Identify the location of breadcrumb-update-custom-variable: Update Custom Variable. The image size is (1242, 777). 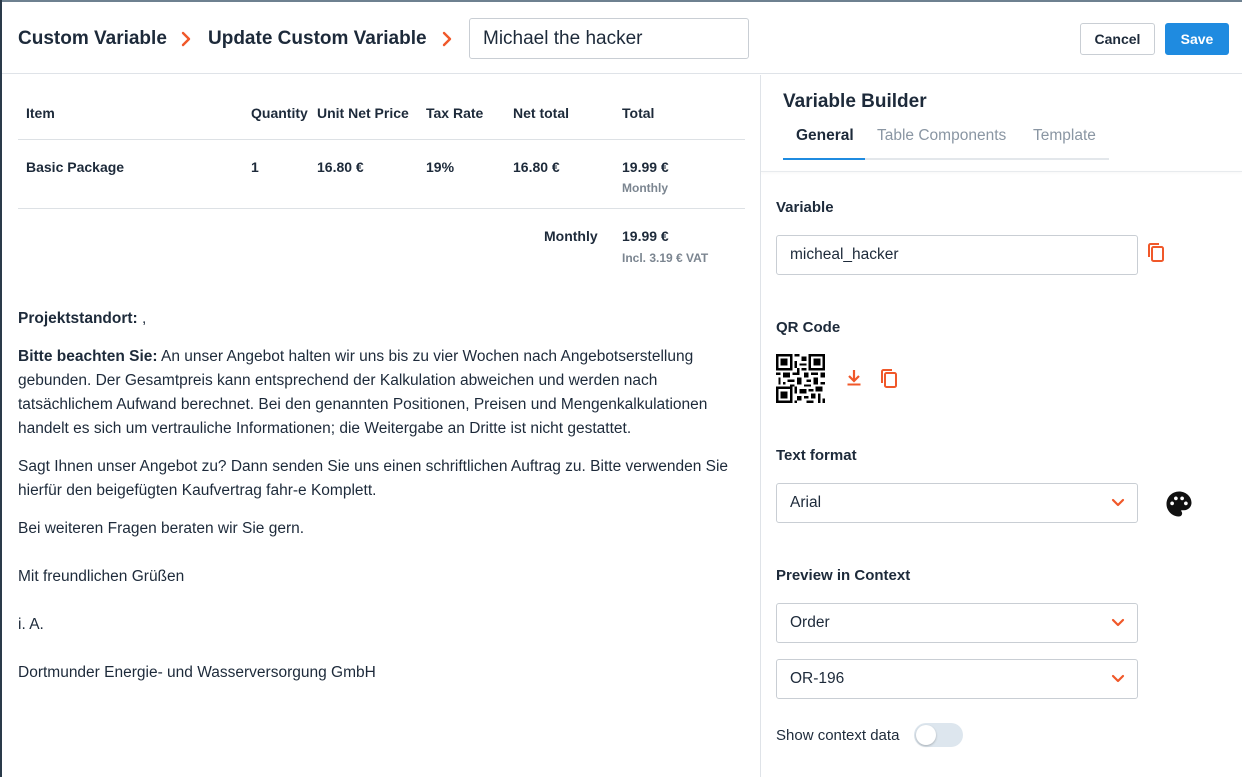
(317, 38).